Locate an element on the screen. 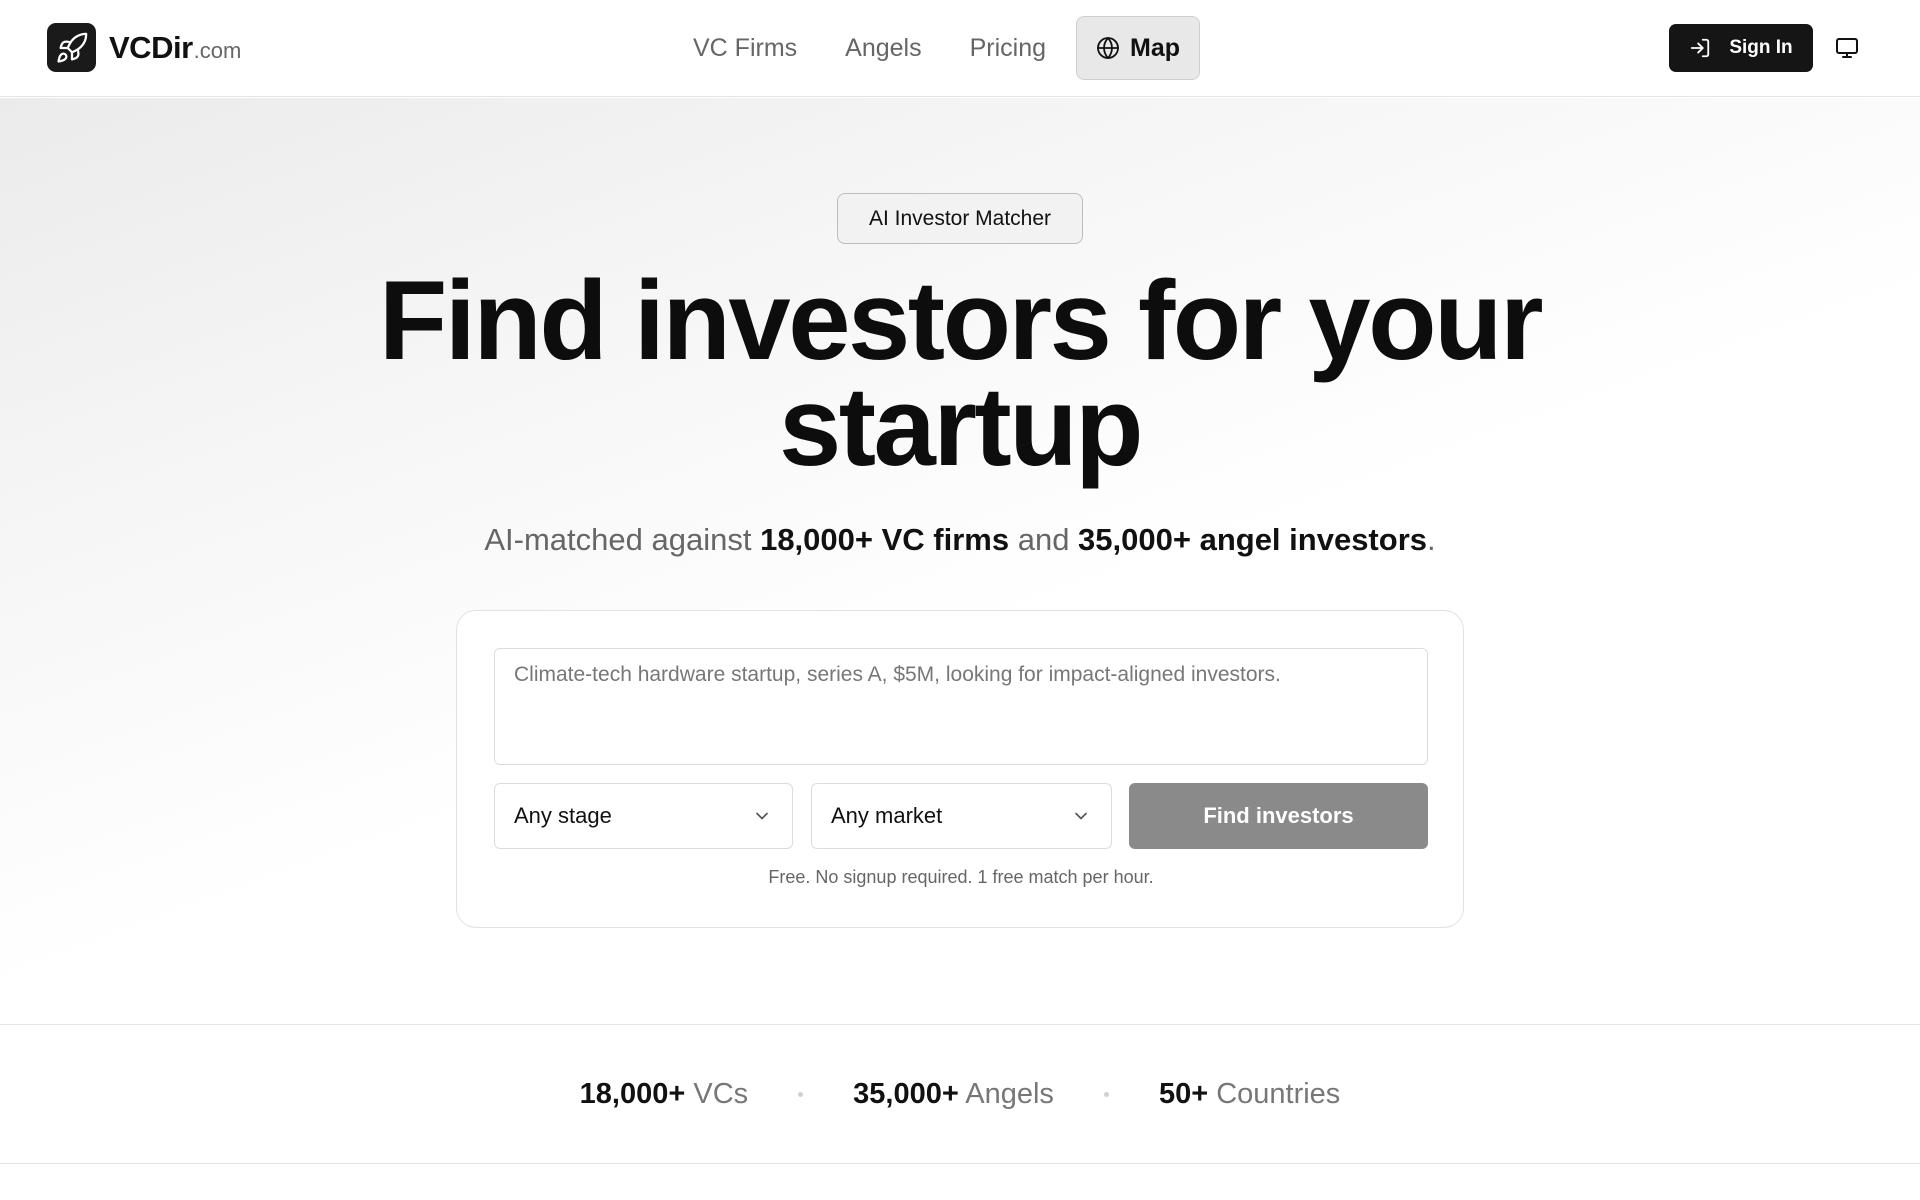 The width and height of the screenshot is (1920, 1200). subtitle-suffix: . is located at coordinates (1431, 539).